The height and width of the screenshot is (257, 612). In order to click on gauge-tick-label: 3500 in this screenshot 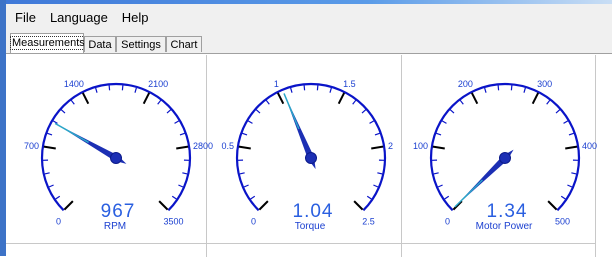, I will do `click(173, 221)`.